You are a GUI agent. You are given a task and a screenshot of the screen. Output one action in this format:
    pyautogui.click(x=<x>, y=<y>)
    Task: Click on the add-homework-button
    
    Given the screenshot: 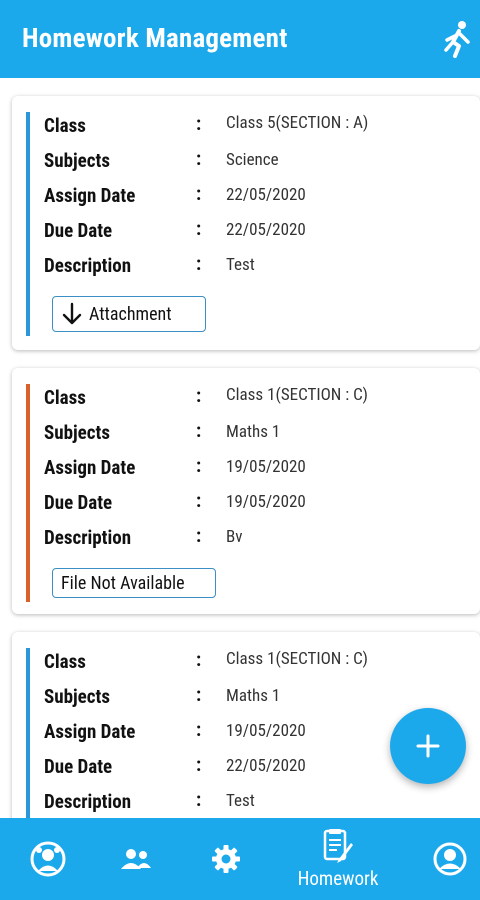 What is the action you would take?
    pyautogui.click(x=428, y=746)
    